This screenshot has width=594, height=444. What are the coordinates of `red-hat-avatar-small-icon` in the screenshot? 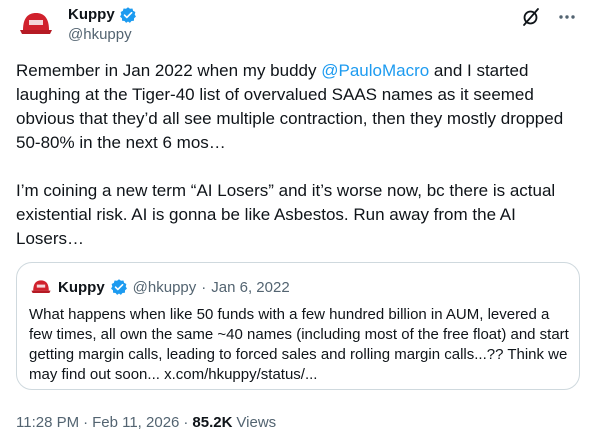 It's located at (41, 287).